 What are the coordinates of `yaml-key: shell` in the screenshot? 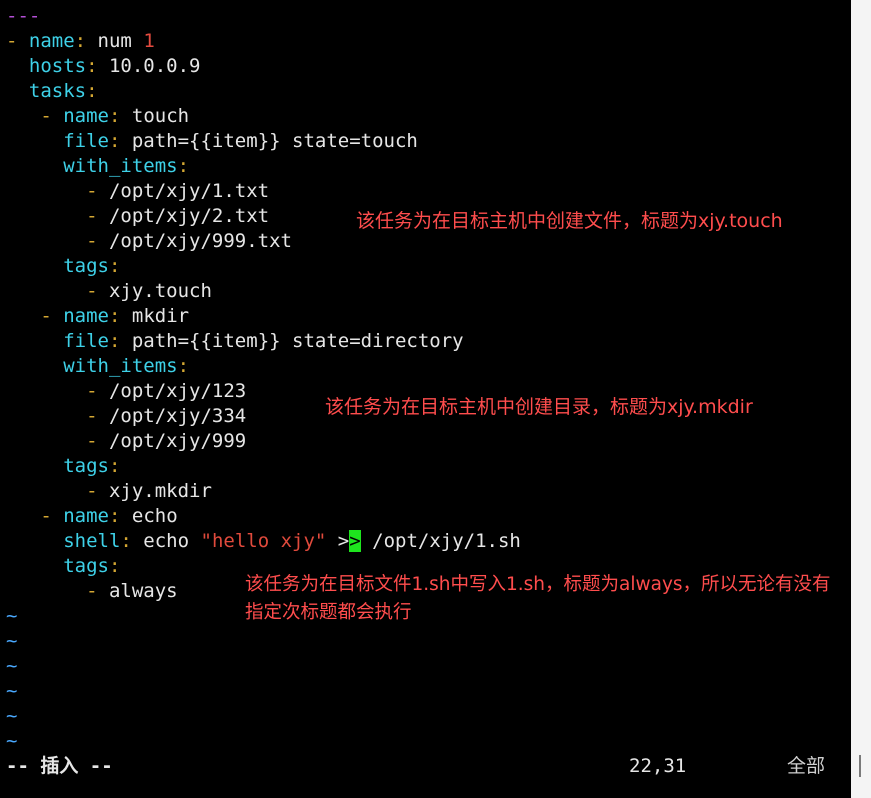 It's located at (92, 541).